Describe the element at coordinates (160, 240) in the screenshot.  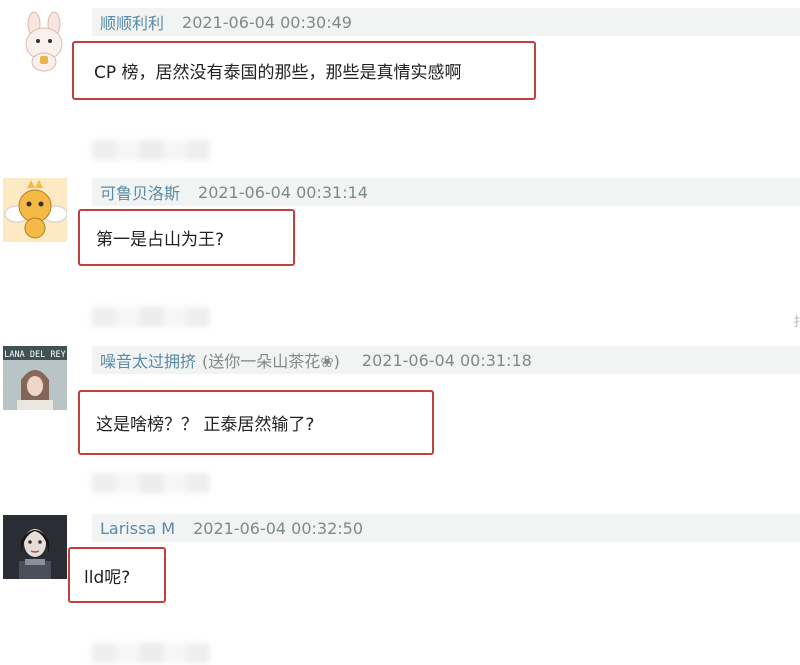
I see `comment-text: 第一是占山为王?` at that location.